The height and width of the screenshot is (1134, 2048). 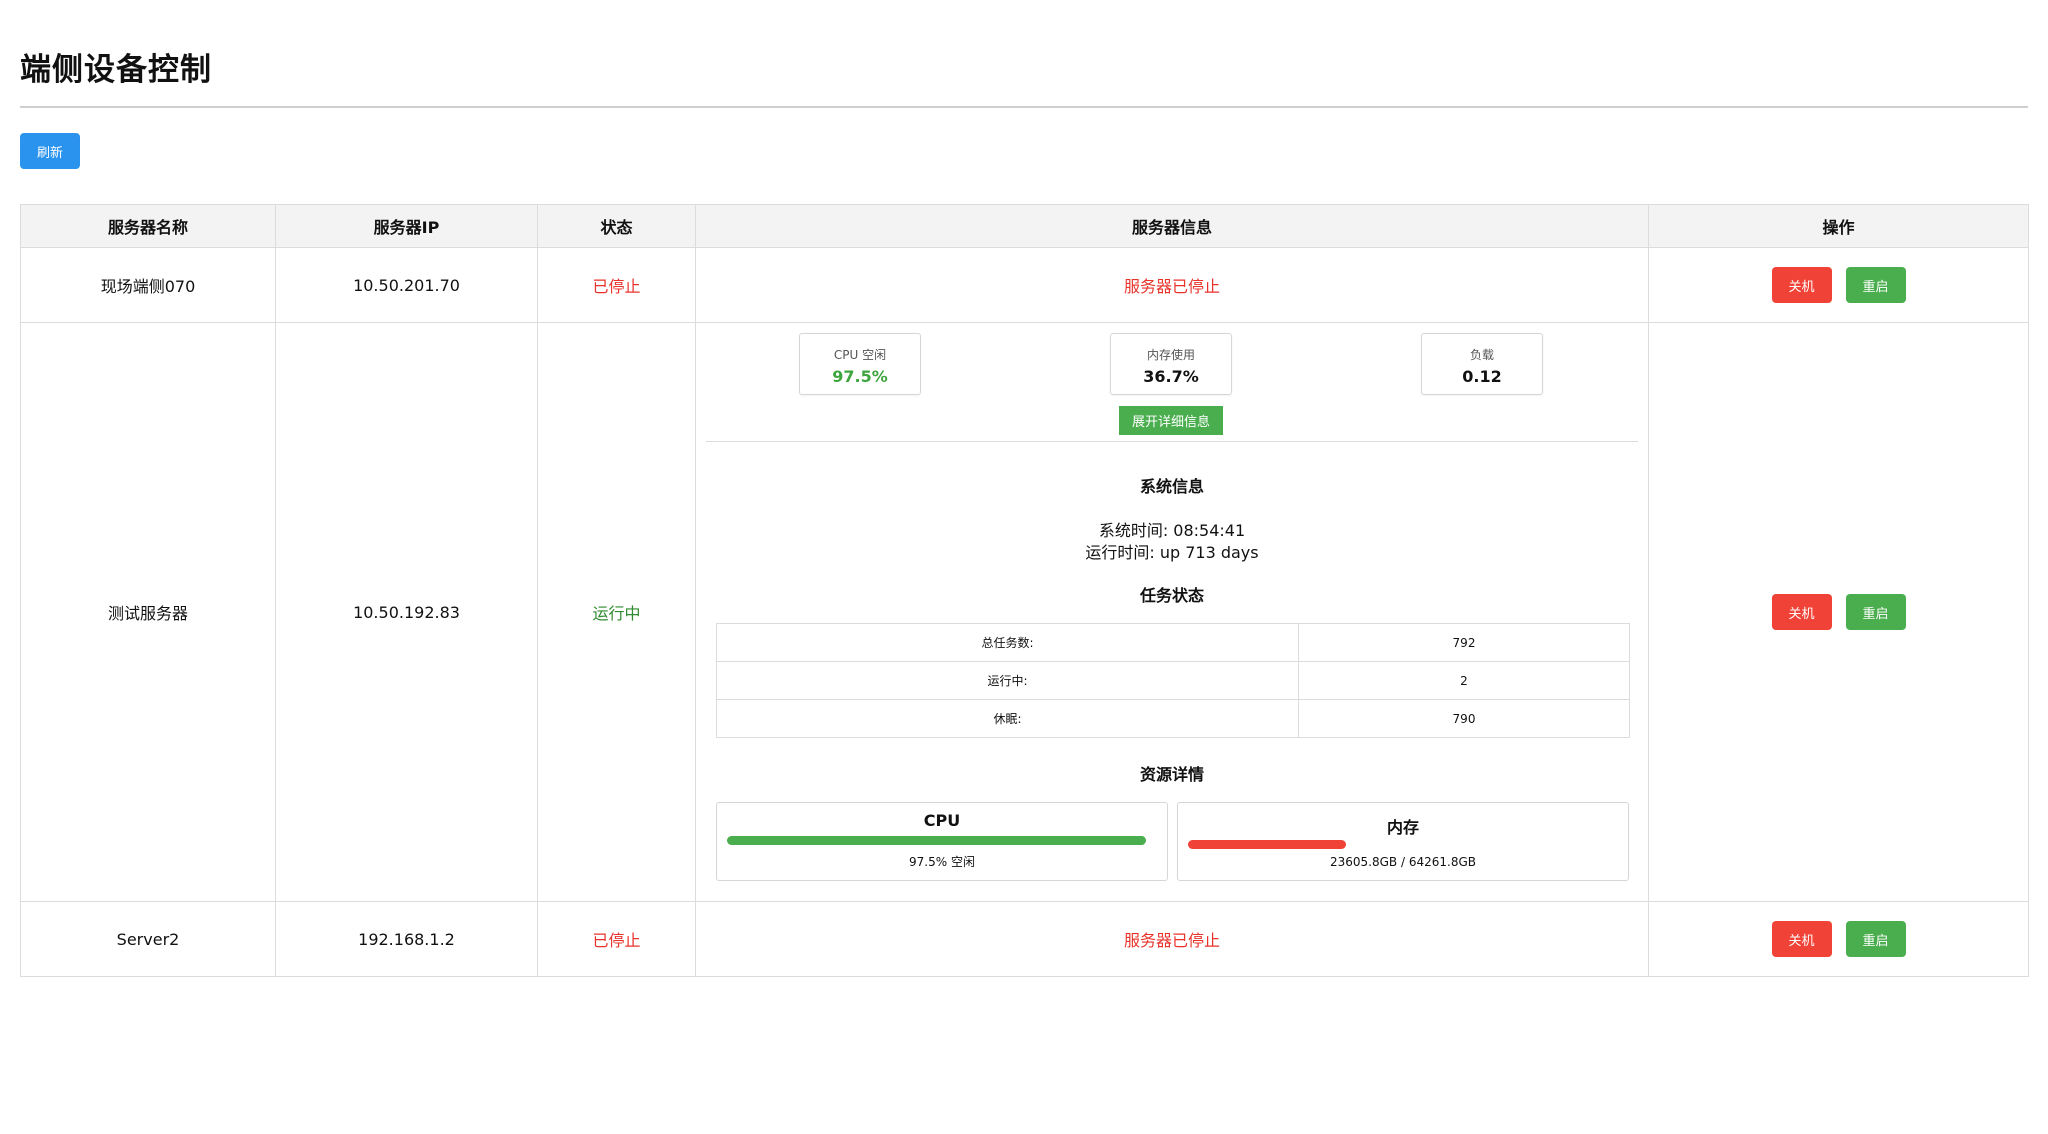 I want to click on table-row: 现场端侧070 10.50.201.70 已停止 服务器已停止 关机 重启, so click(x=1024, y=285).